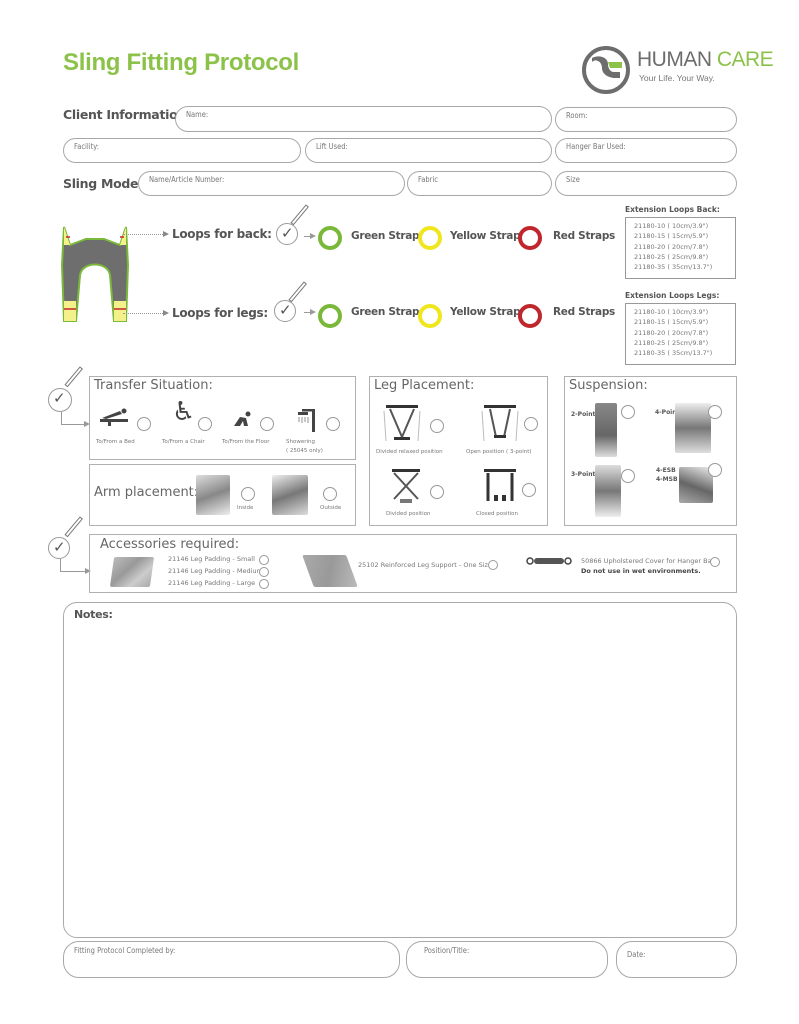 The image size is (799, 1024). I want to click on brand-name-primary: HUMAN, so click(674, 59).